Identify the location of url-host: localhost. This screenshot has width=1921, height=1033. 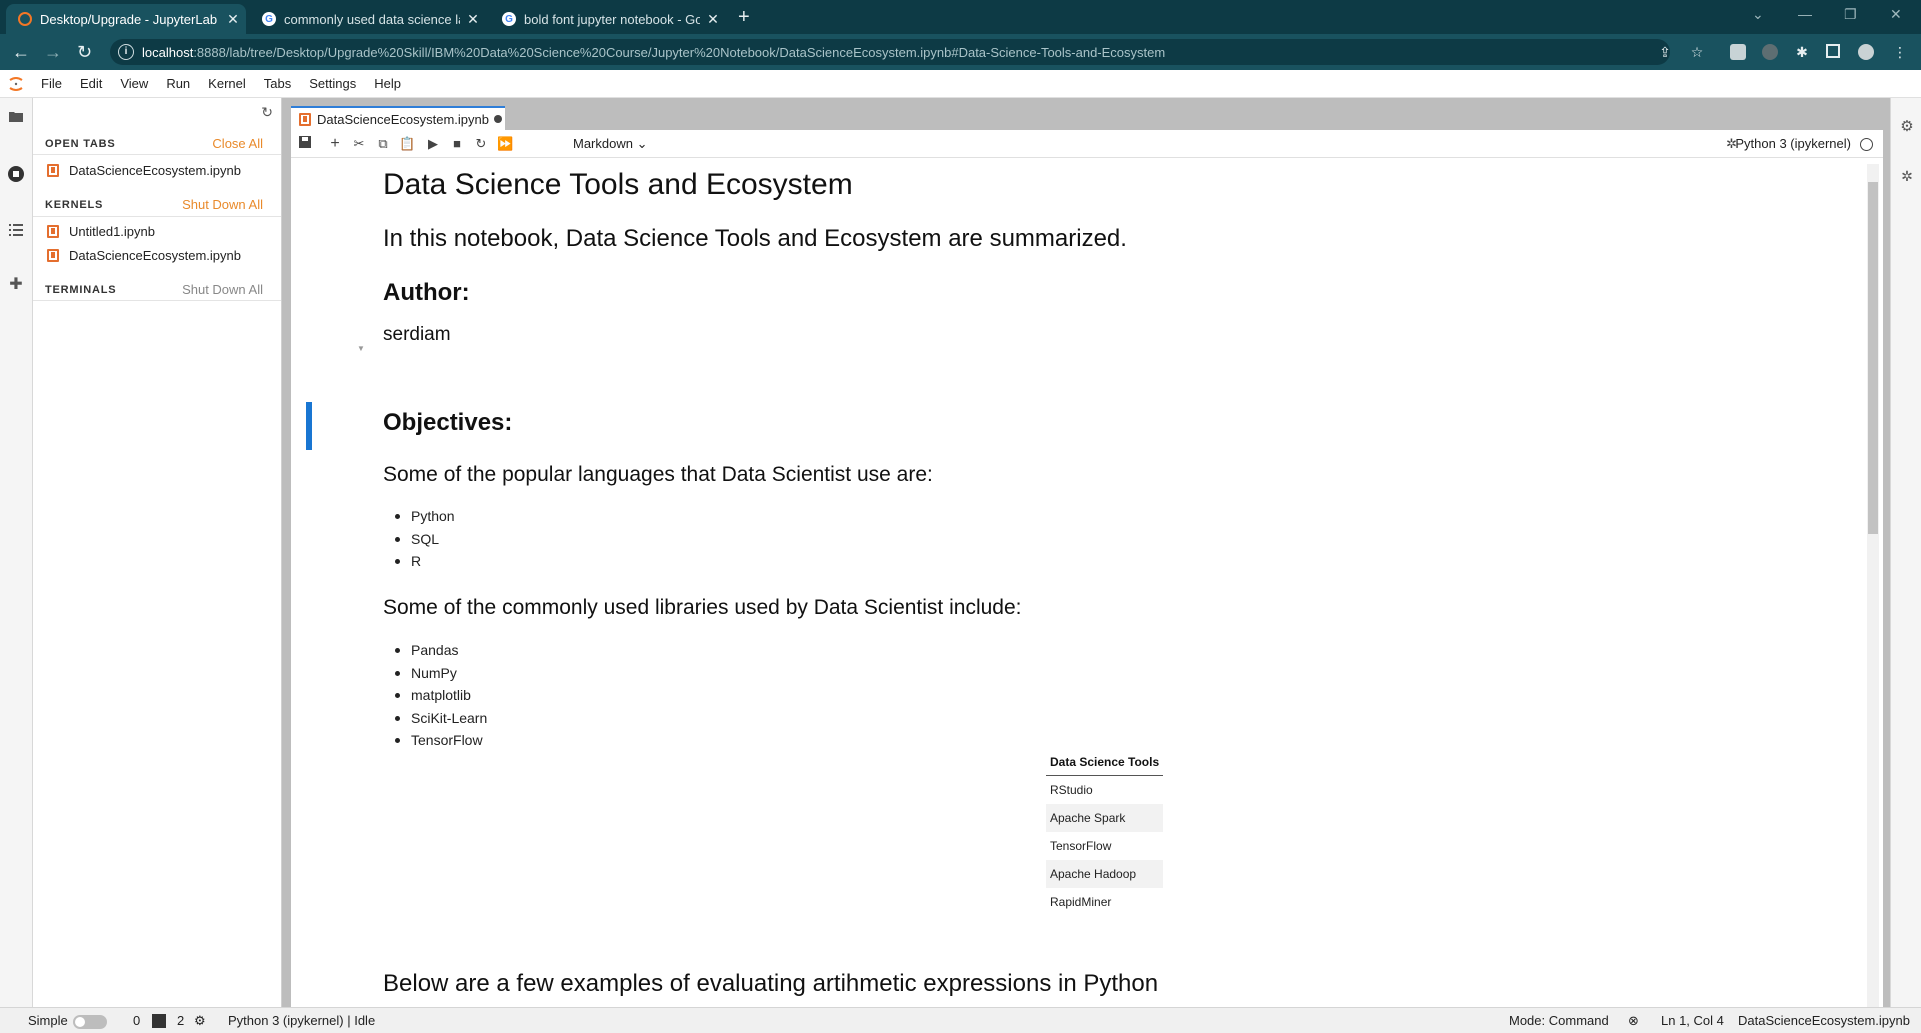
(168, 52).